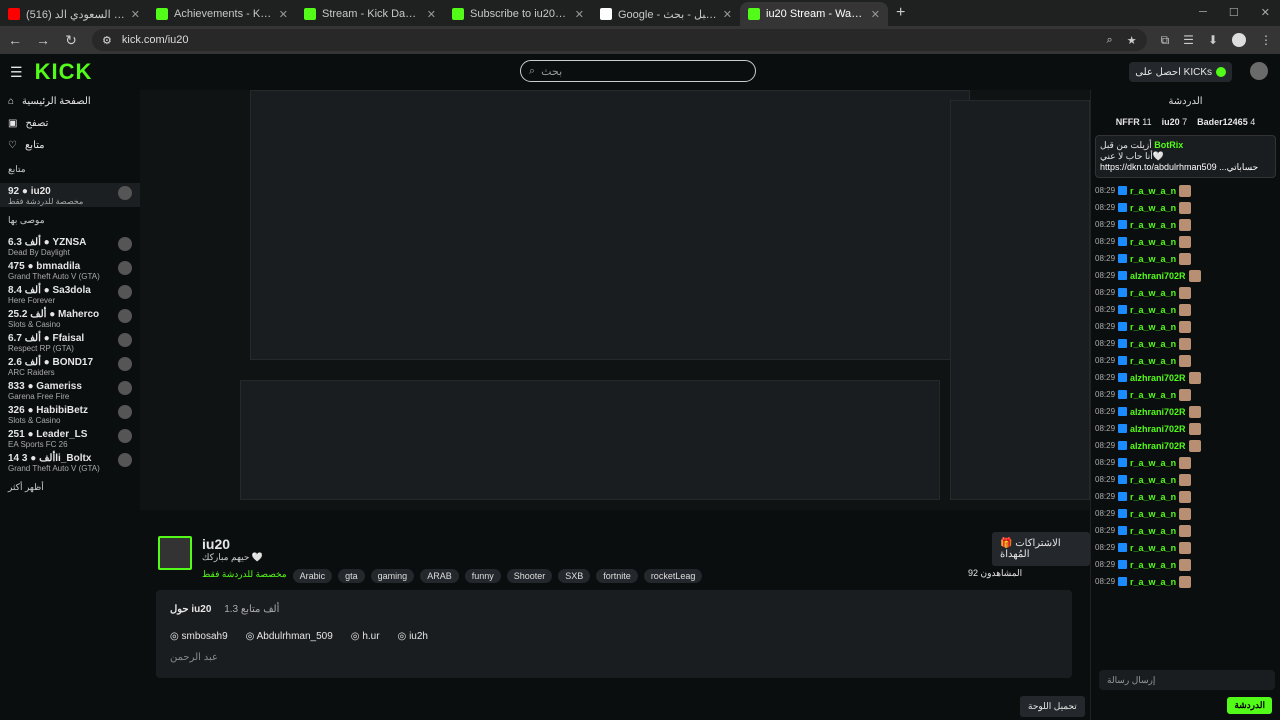 The height and width of the screenshot is (720, 1280). Describe the element at coordinates (1239, 40) in the screenshot. I see `profile-avatar` at that location.